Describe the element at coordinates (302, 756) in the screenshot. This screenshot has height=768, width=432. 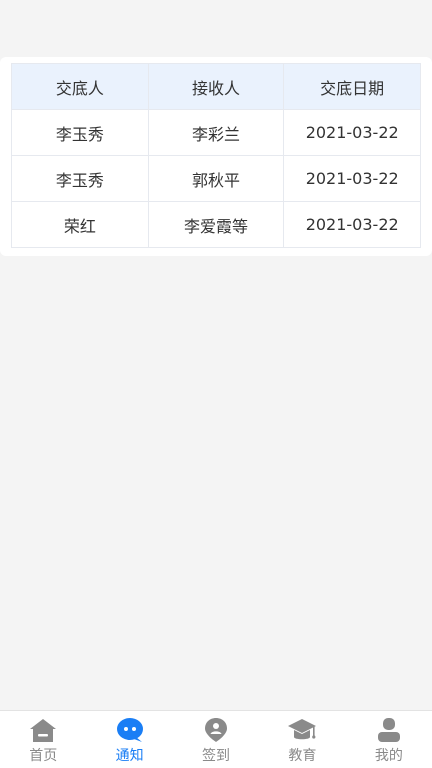
I see `tab-education-label: 教育` at that location.